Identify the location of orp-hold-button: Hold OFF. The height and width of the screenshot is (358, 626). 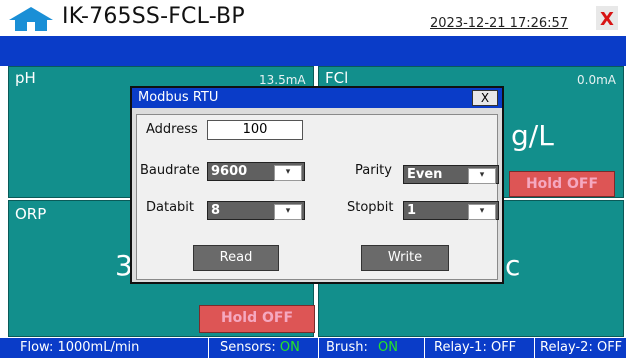
(257, 319).